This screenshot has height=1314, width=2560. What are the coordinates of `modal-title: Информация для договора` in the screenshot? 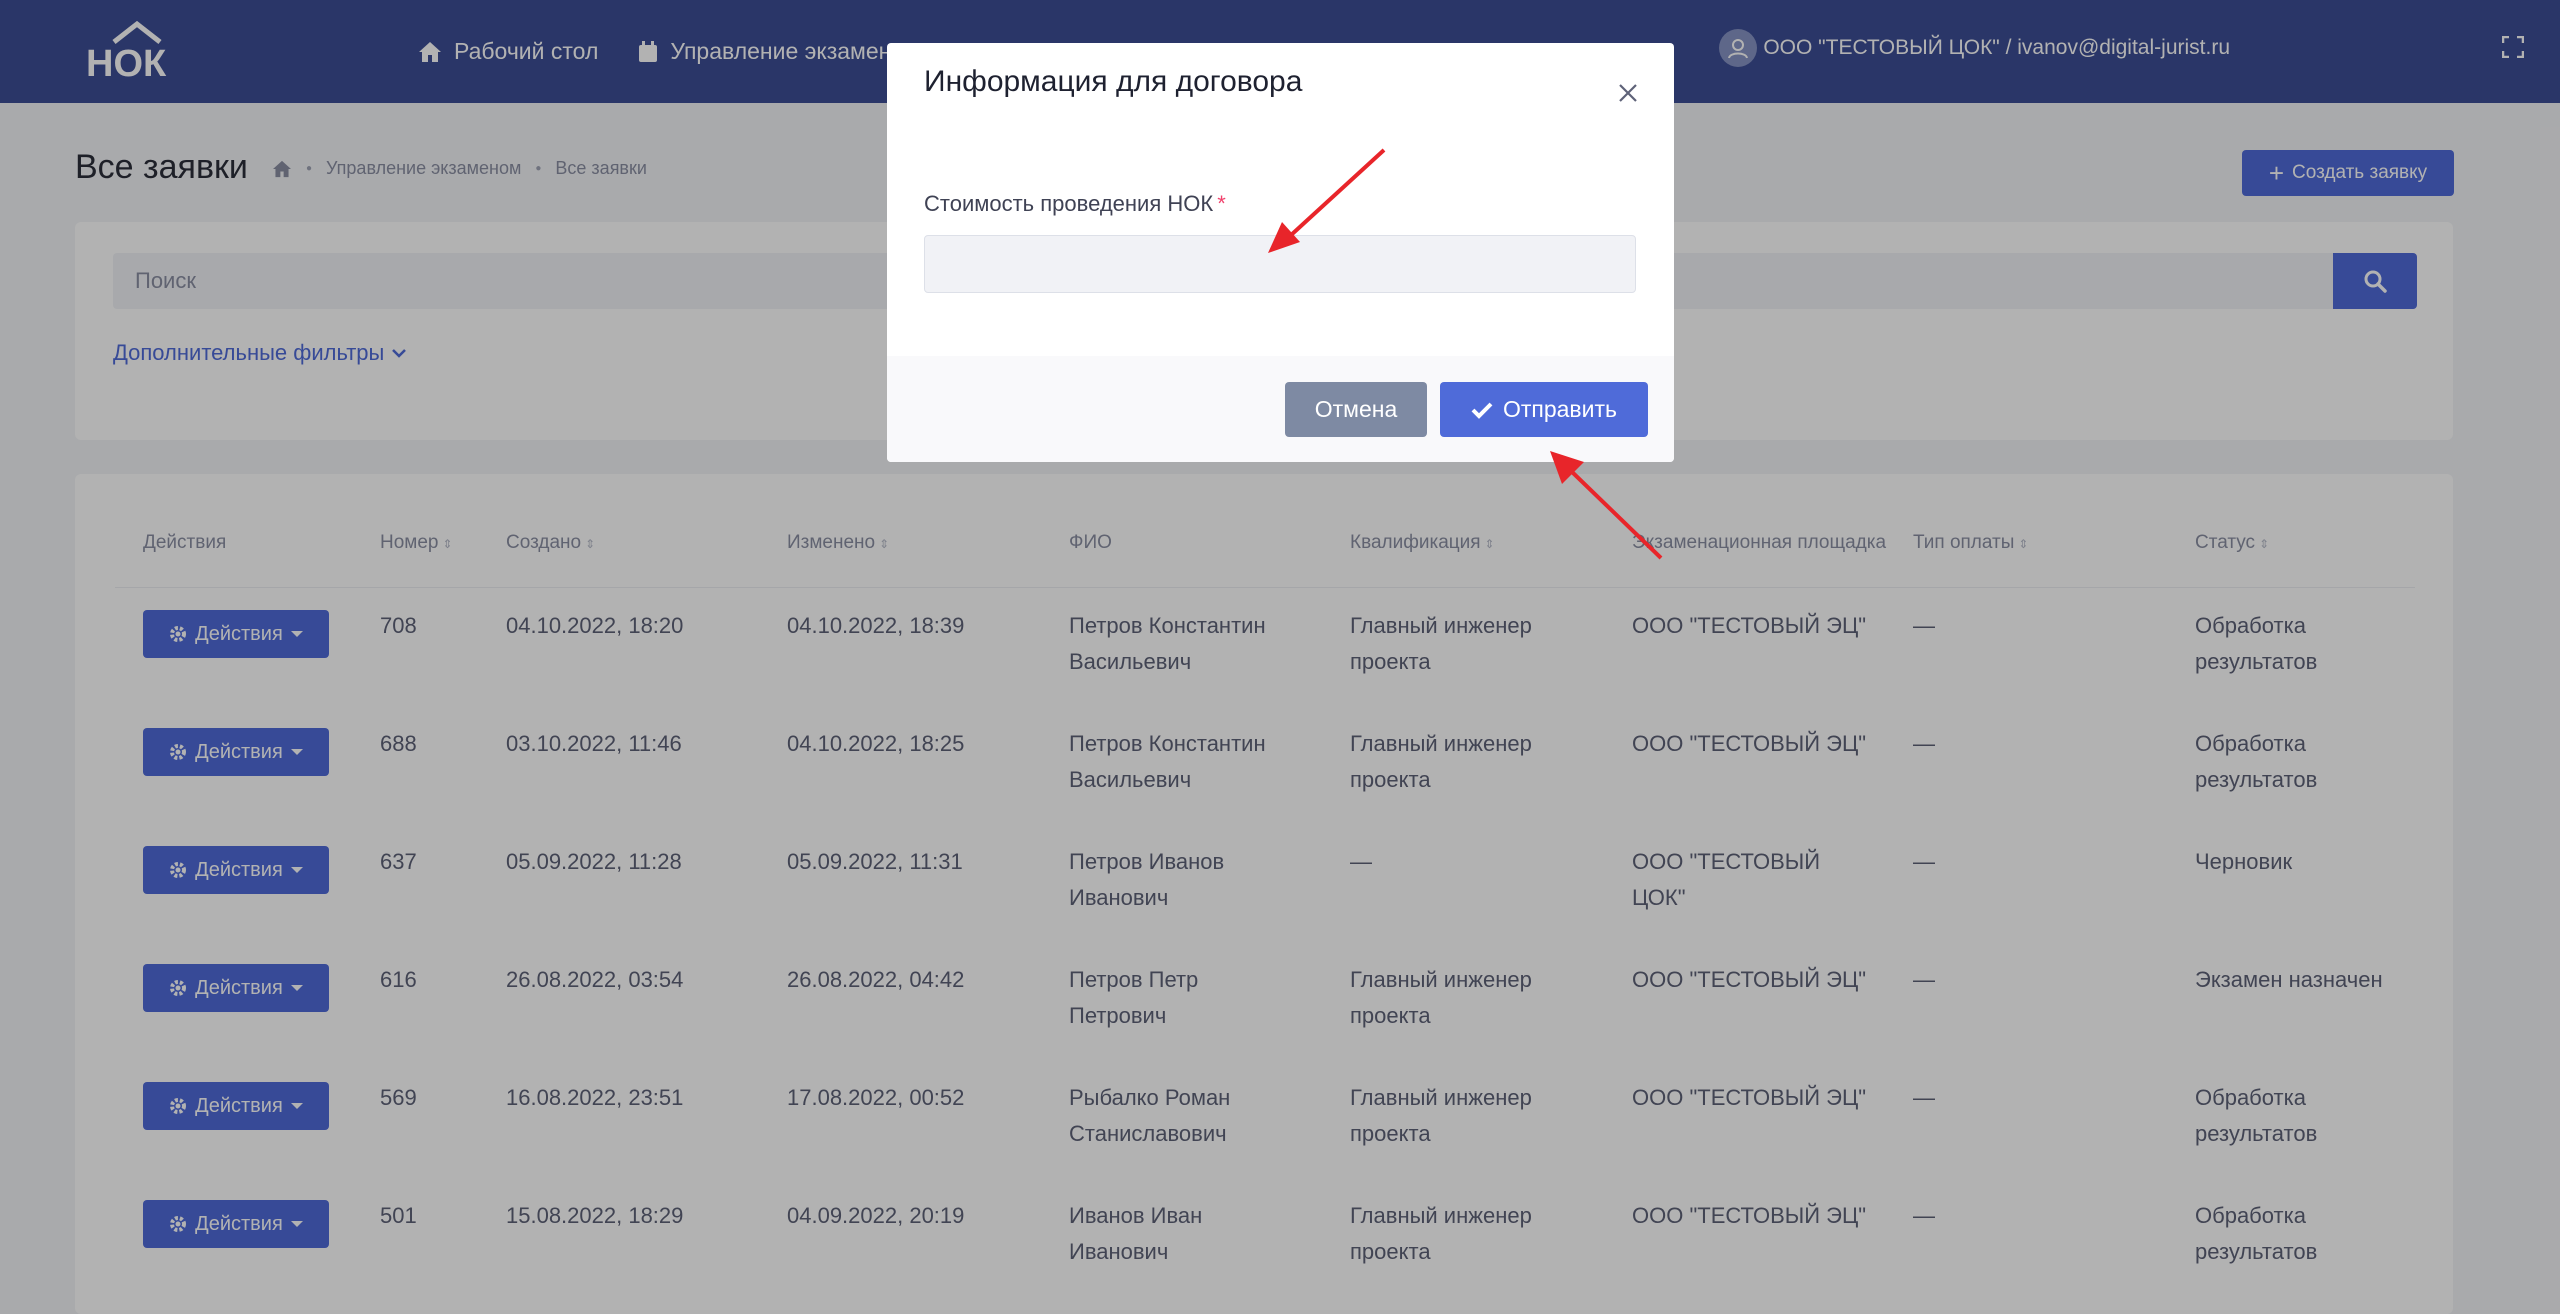 It's located at (1113, 81).